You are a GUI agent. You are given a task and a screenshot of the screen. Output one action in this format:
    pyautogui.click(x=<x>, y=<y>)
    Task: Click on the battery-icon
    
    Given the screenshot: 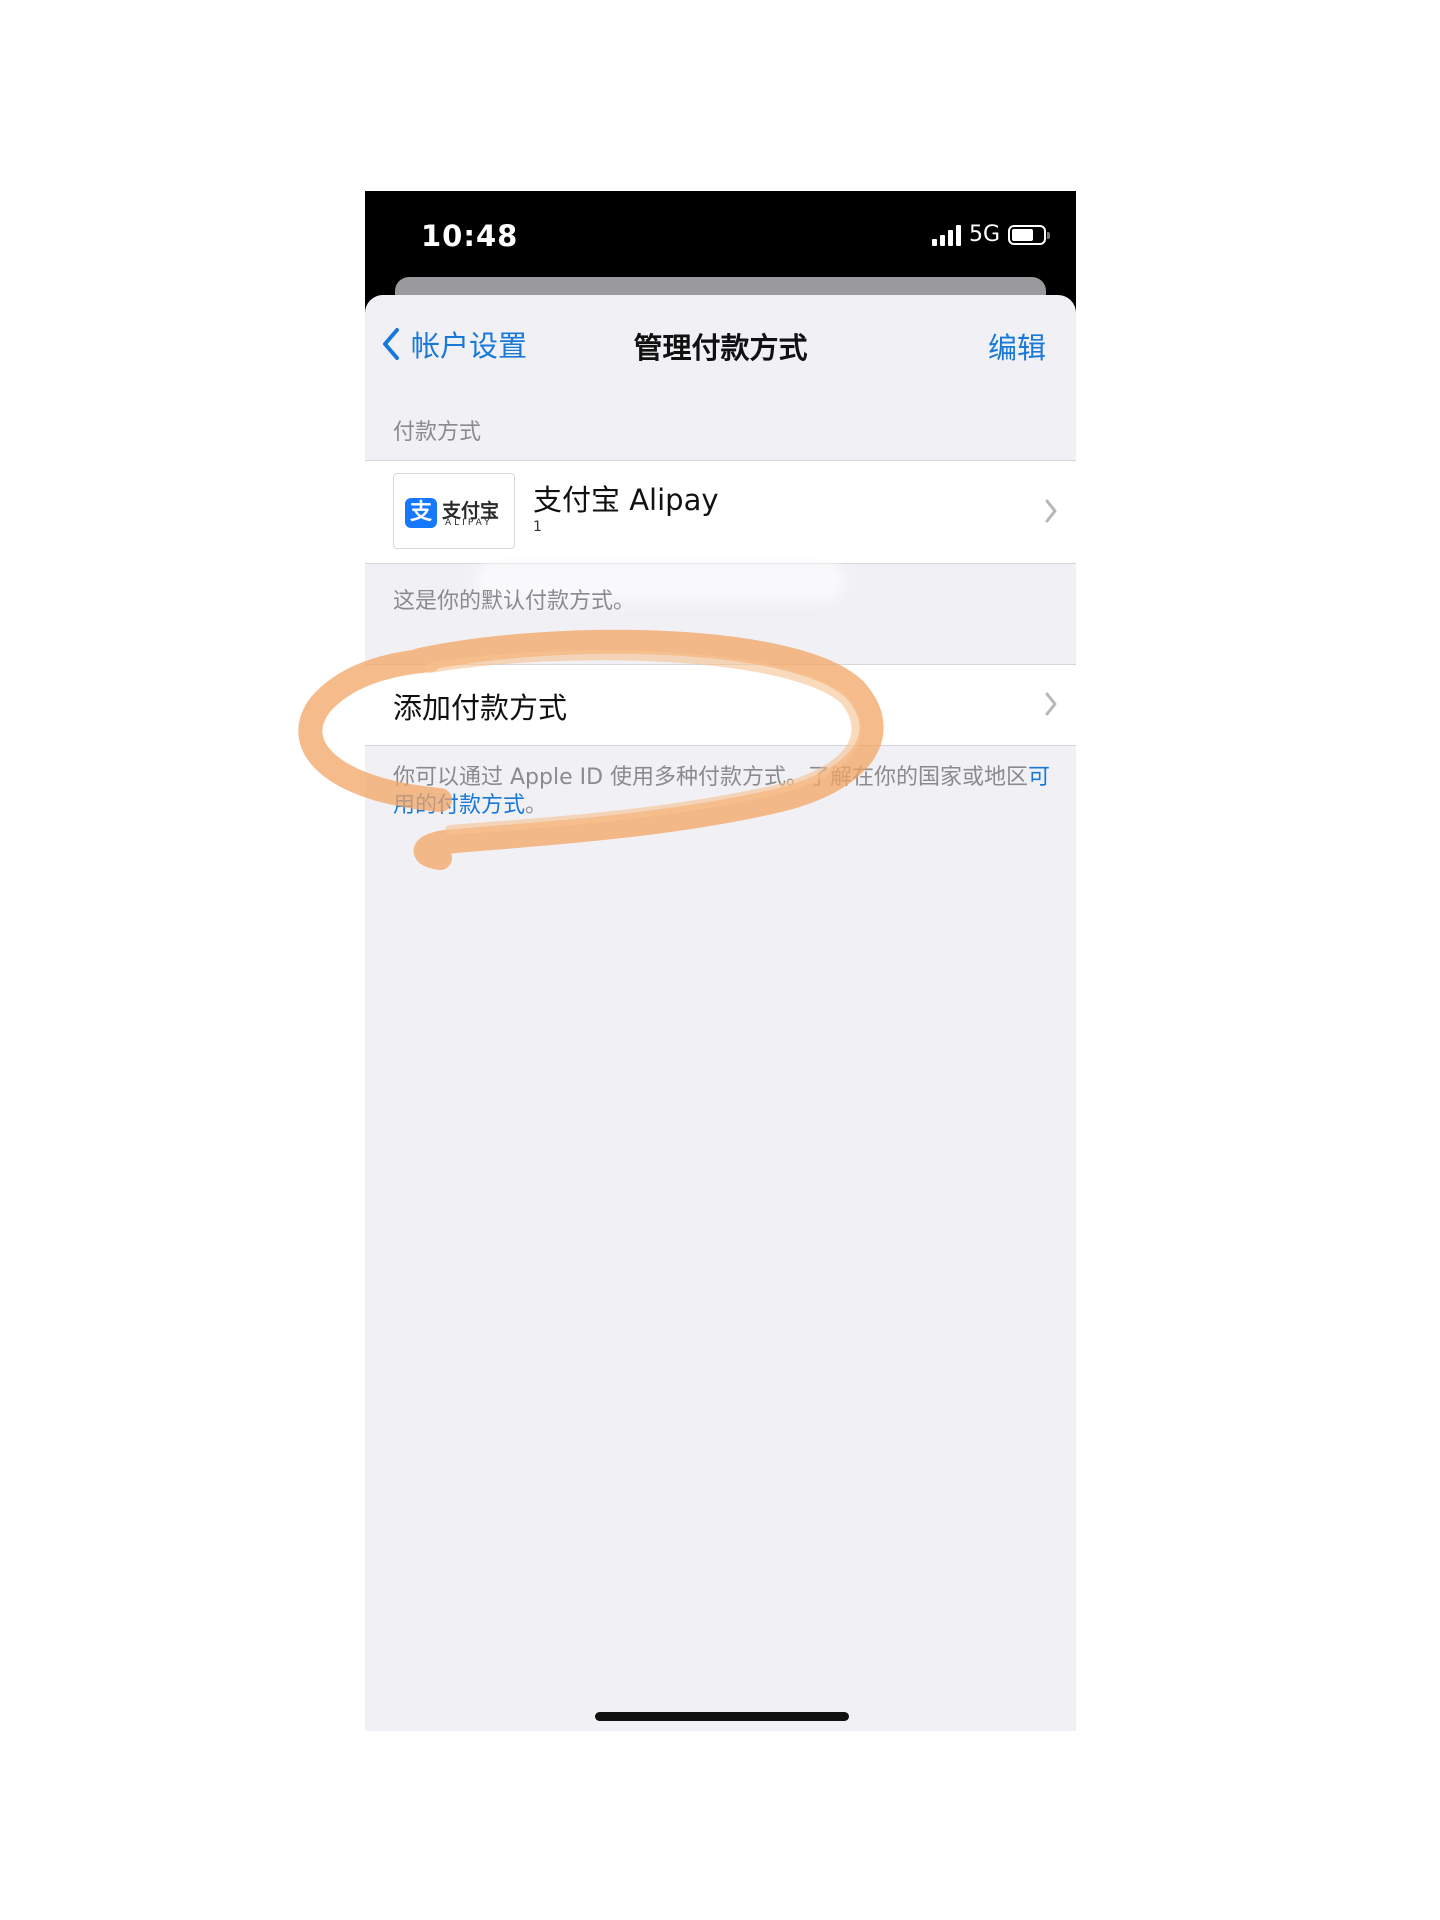 What is the action you would take?
    pyautogui.click(x=1029, y=234)
    